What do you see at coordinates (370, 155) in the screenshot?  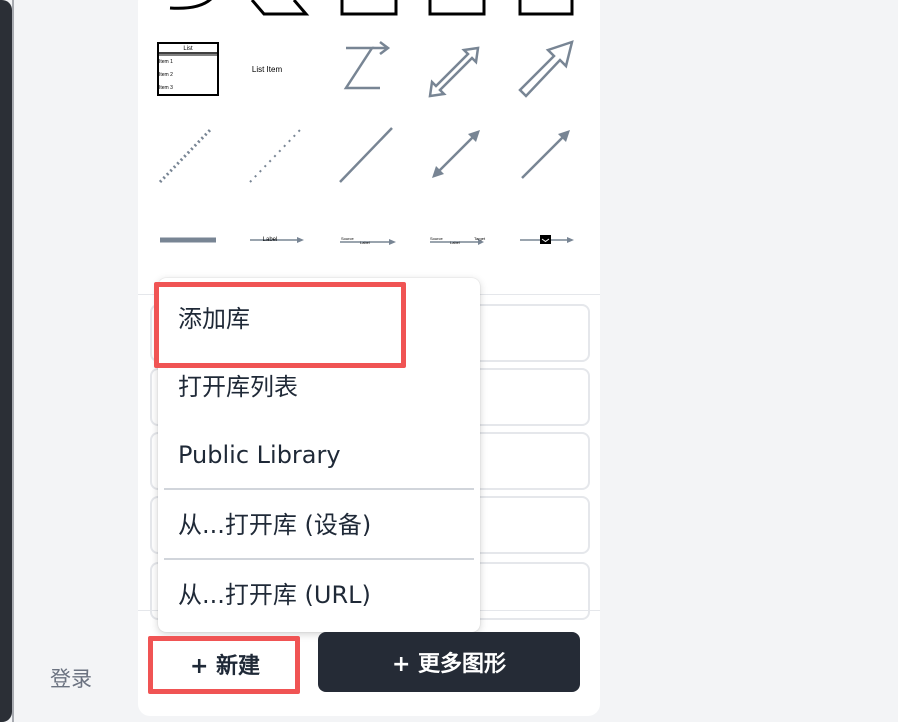 I see `shape-line` at bounding box center [370, 155].